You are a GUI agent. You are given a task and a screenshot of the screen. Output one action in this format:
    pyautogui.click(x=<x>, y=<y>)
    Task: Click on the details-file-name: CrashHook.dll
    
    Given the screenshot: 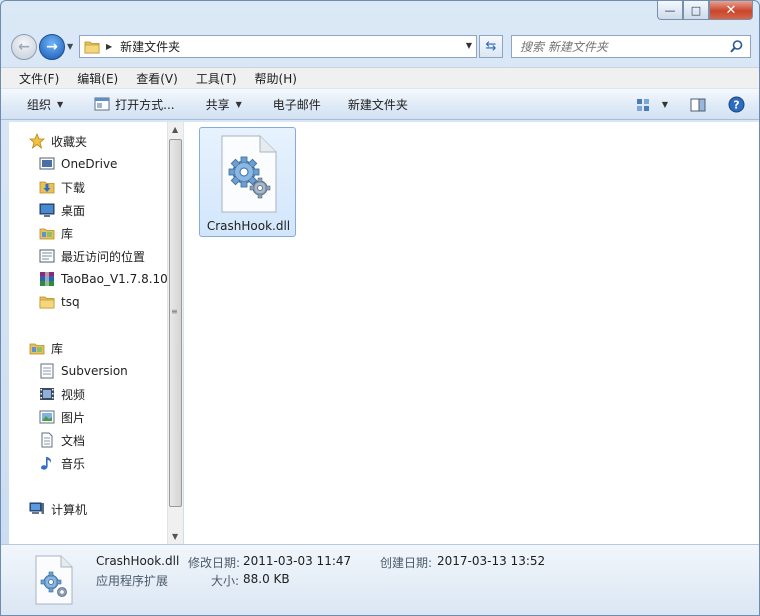 What is the action you would take?
    pyautogui.click(x=138, y=561)
    